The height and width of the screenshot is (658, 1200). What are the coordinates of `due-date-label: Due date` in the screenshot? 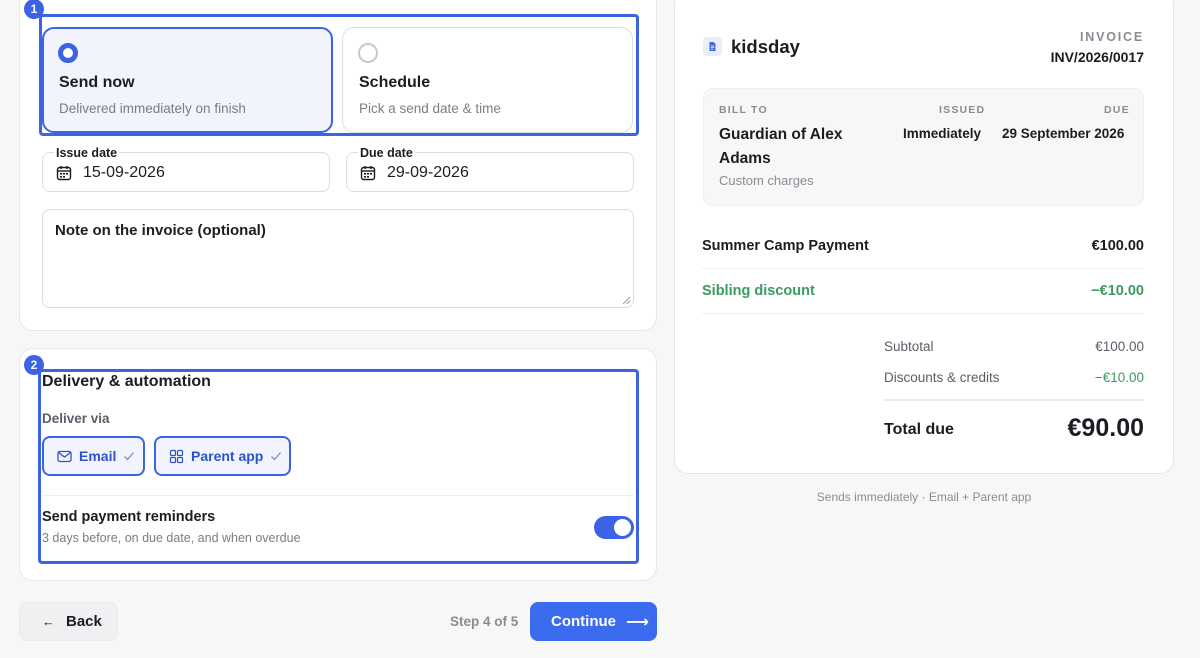 It's located at (386, 153).